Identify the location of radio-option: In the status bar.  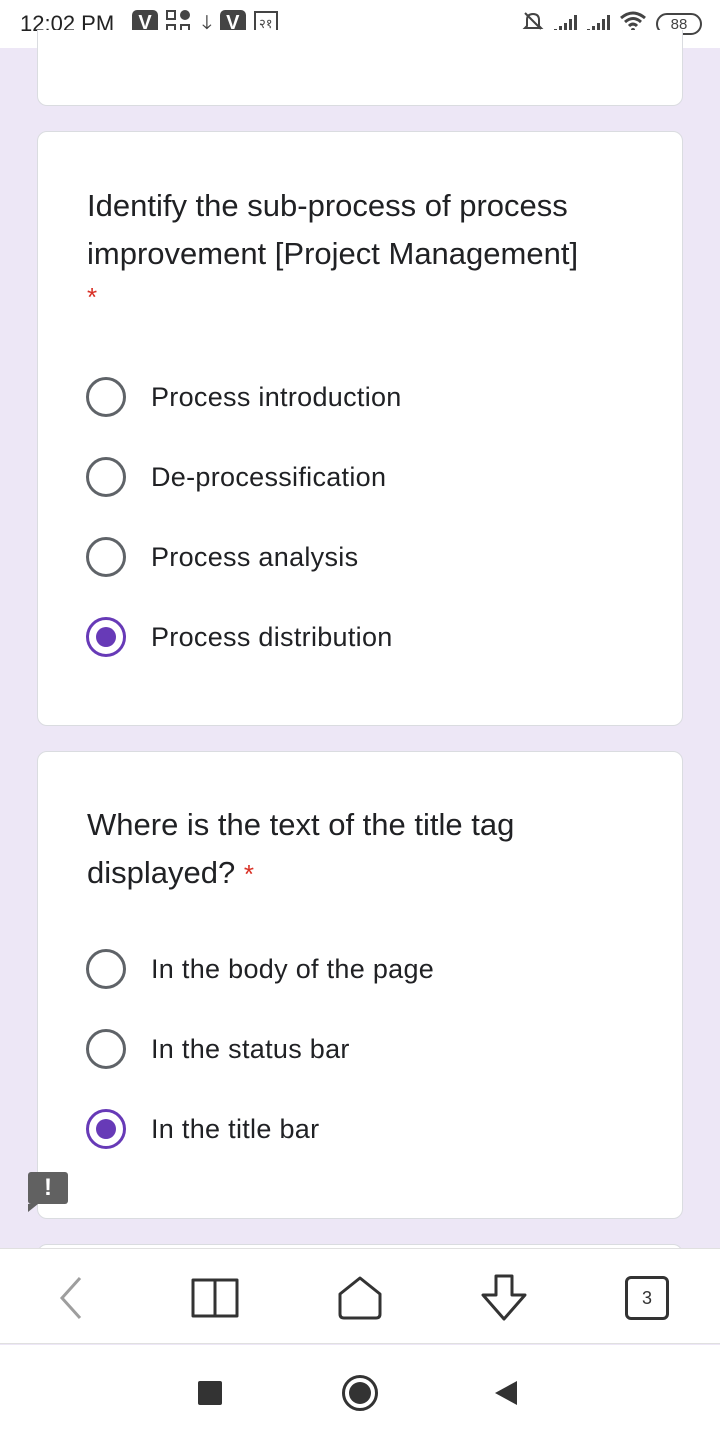
(218, 1049).